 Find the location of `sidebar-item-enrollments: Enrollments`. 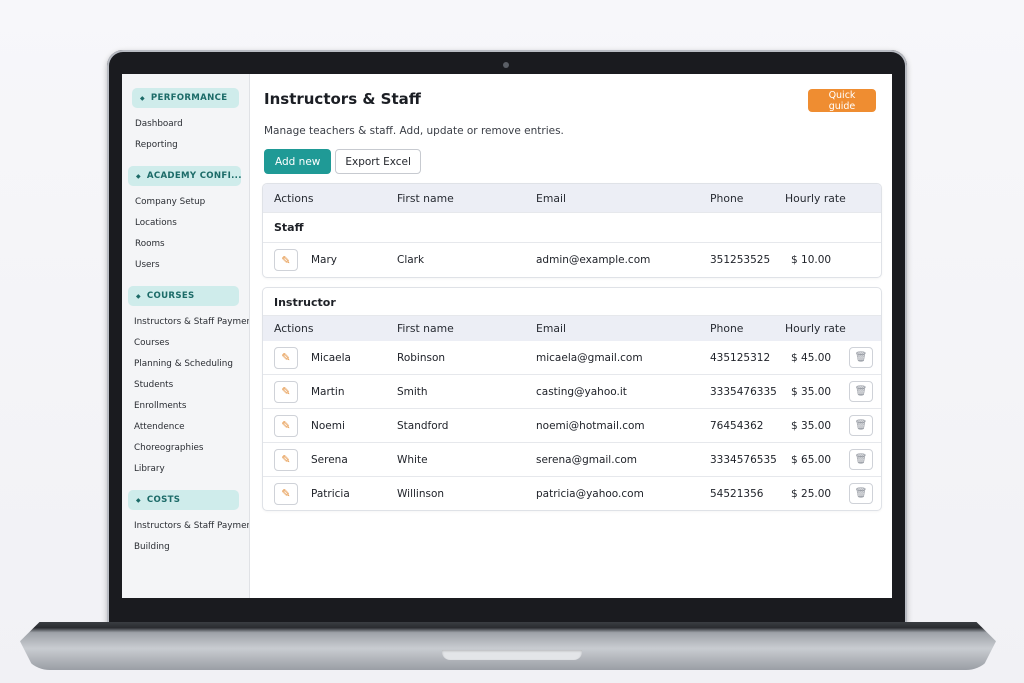

sidebar-item-enrollments: Enrollments is located at coordinates (185, 406).